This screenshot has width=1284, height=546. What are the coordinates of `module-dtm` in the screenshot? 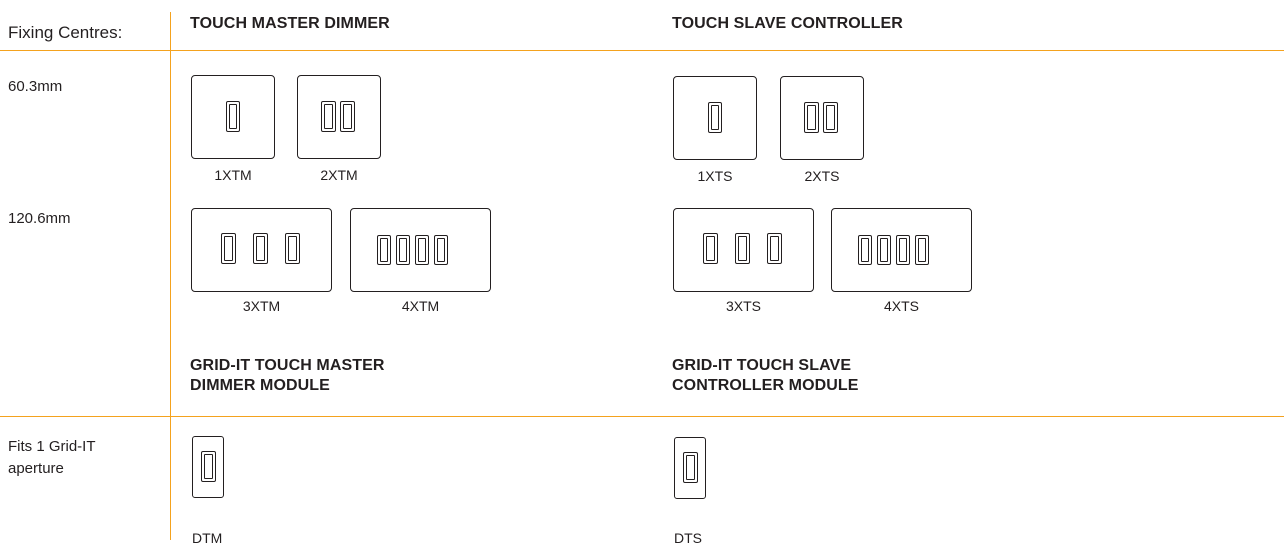 It's located at (208, 467).